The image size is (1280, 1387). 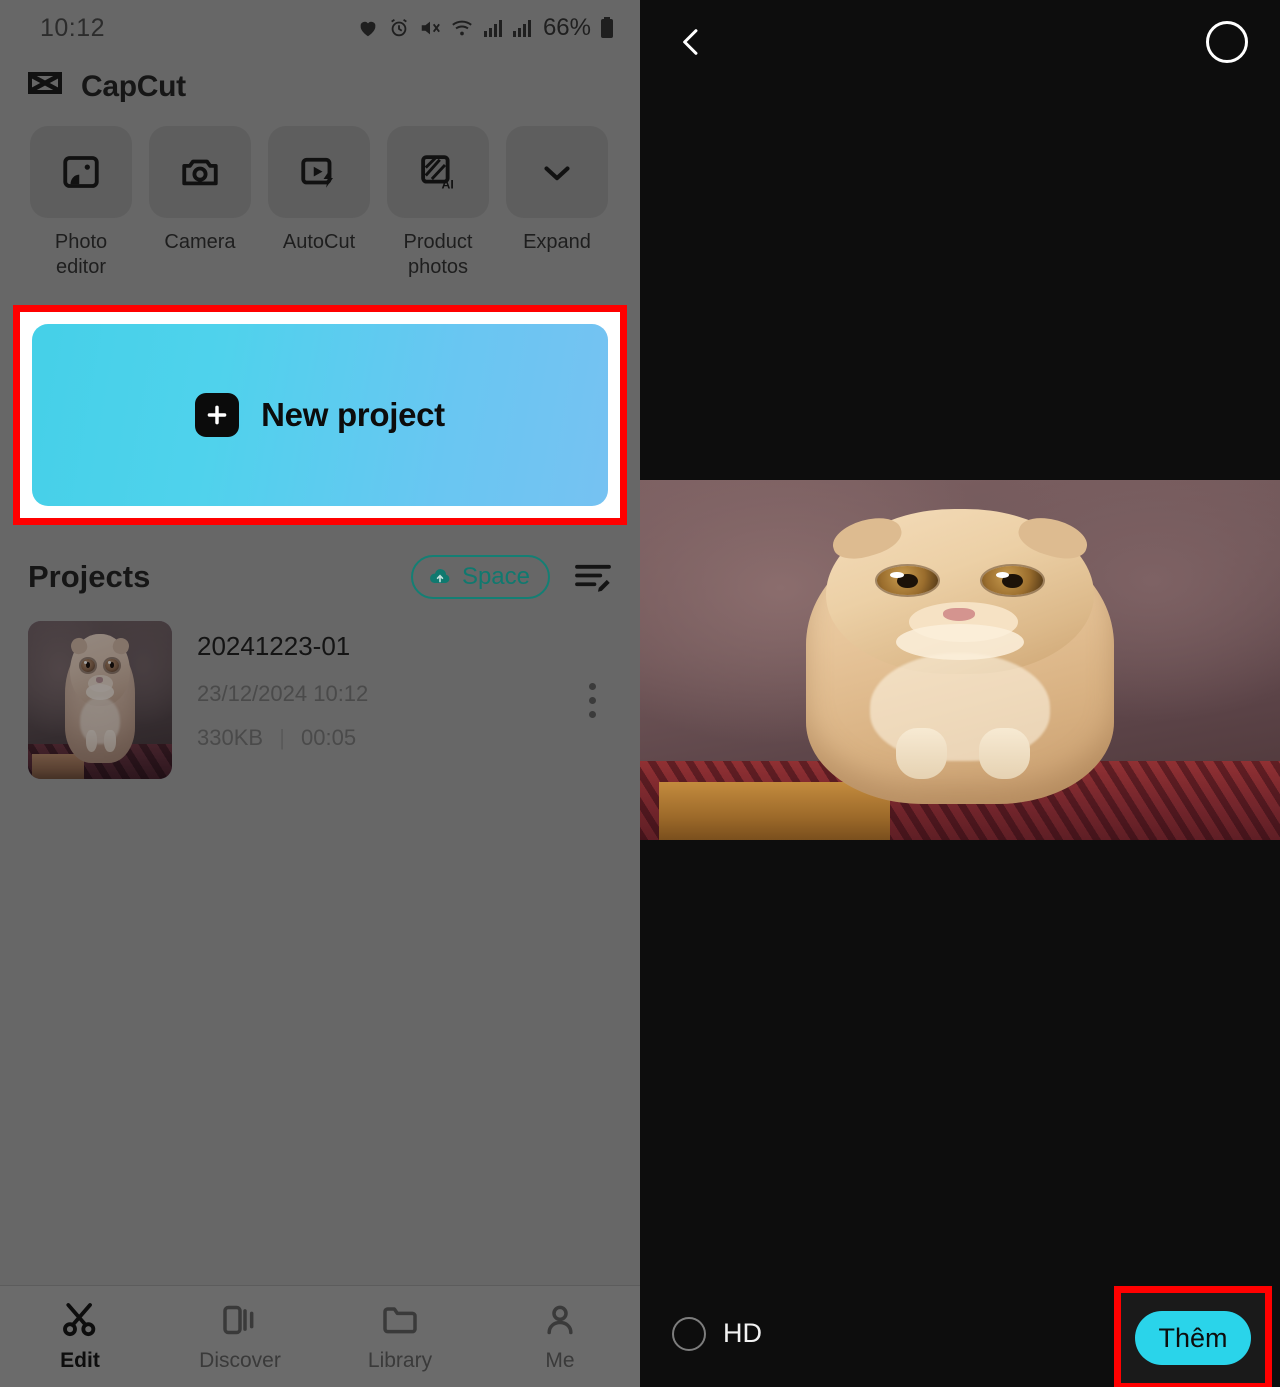 I want to click on project-name: 20241223-01, so click(x=274, y=646).